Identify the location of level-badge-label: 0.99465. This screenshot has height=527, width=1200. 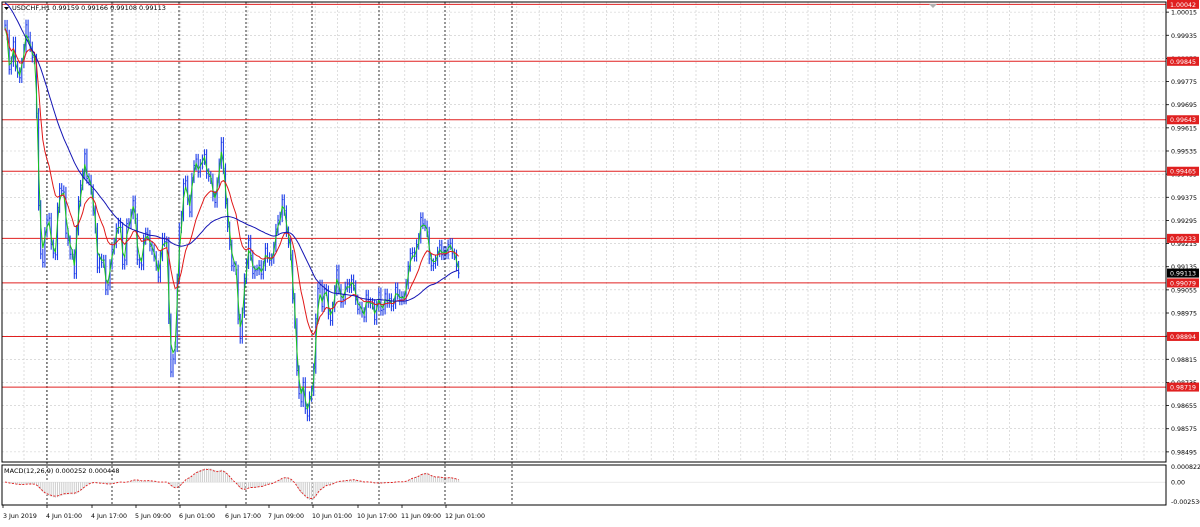
(1183, 172).